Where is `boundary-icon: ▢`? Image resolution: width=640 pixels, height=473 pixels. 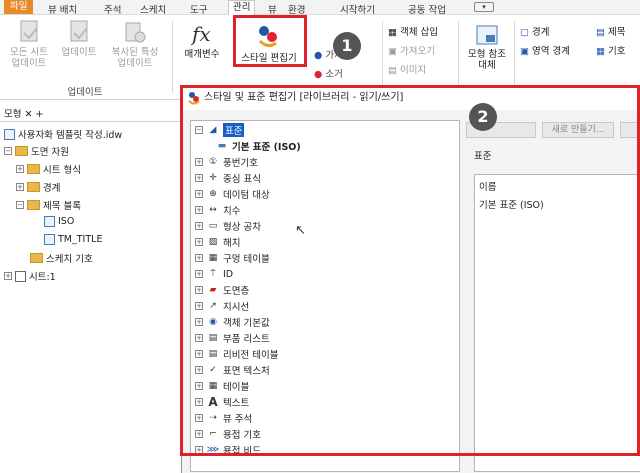
boundary-icon: ▢ is located at coordinates (524, 32).